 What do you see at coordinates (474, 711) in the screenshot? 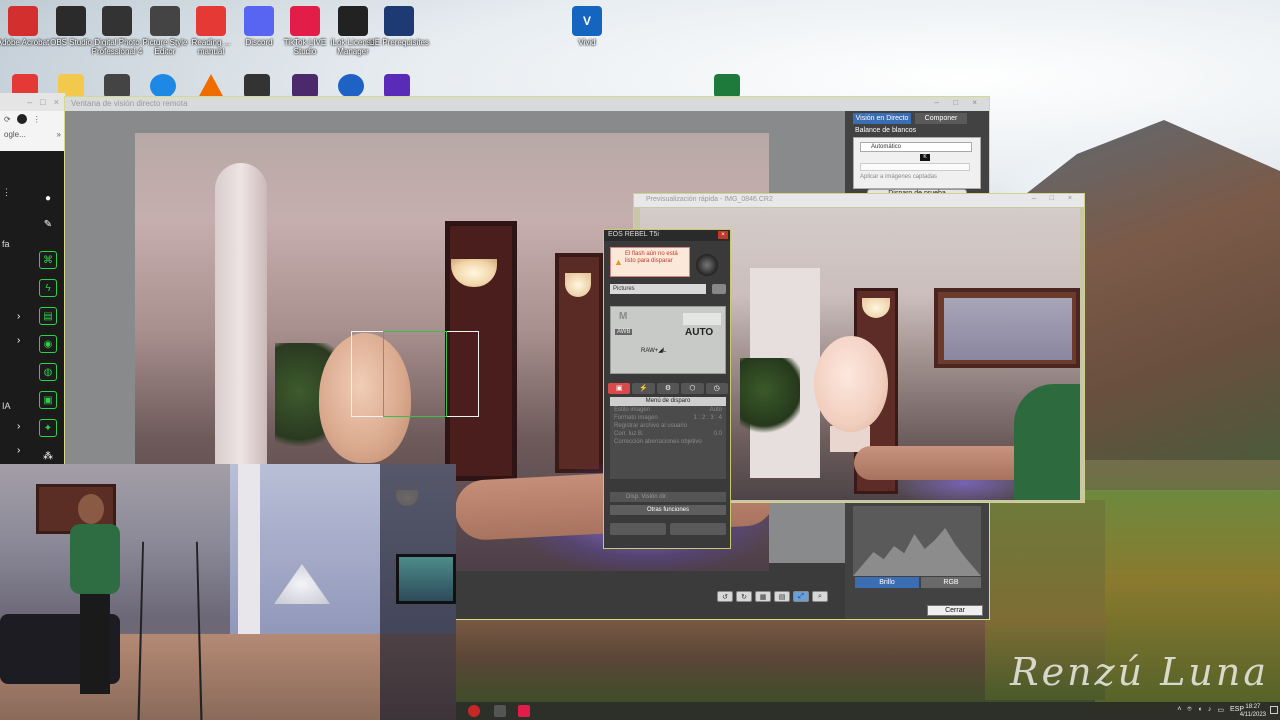
I see `obs-taskbar-icon` at bounding box center [474, 711].